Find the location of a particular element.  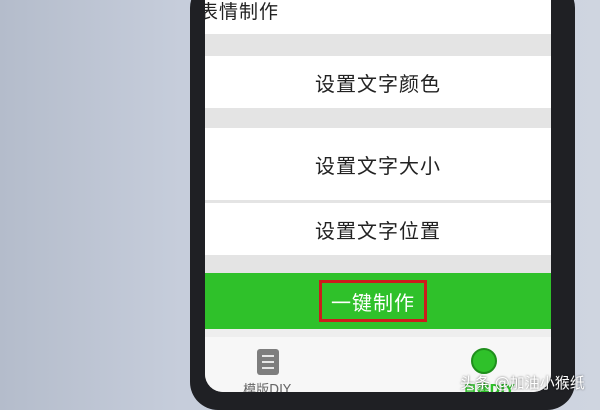

circle-icon is located at coordinates (484, 361).